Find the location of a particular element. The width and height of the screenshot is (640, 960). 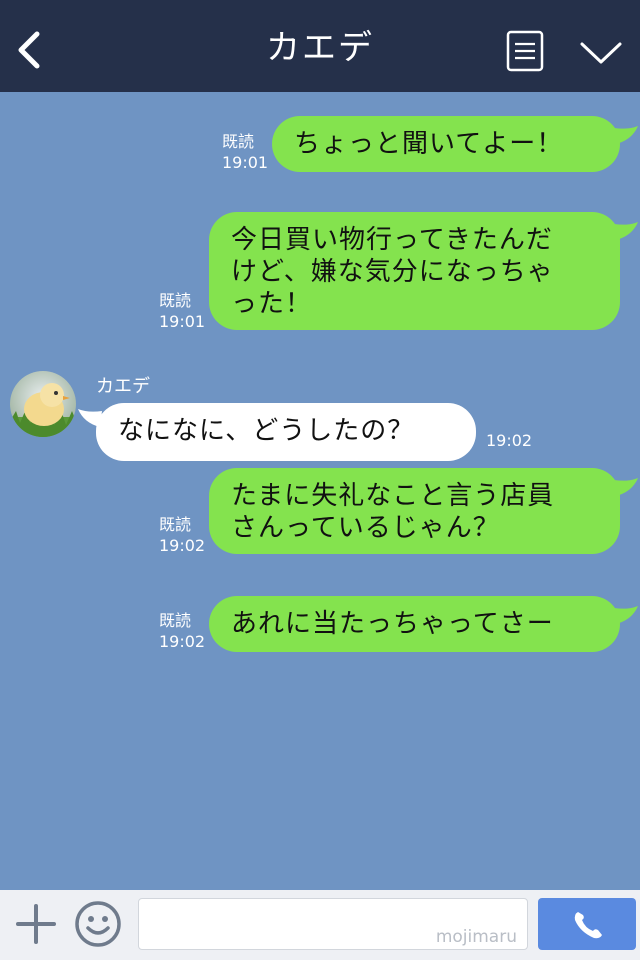

chat-header: カエデ is located at coordinates (320, 46).